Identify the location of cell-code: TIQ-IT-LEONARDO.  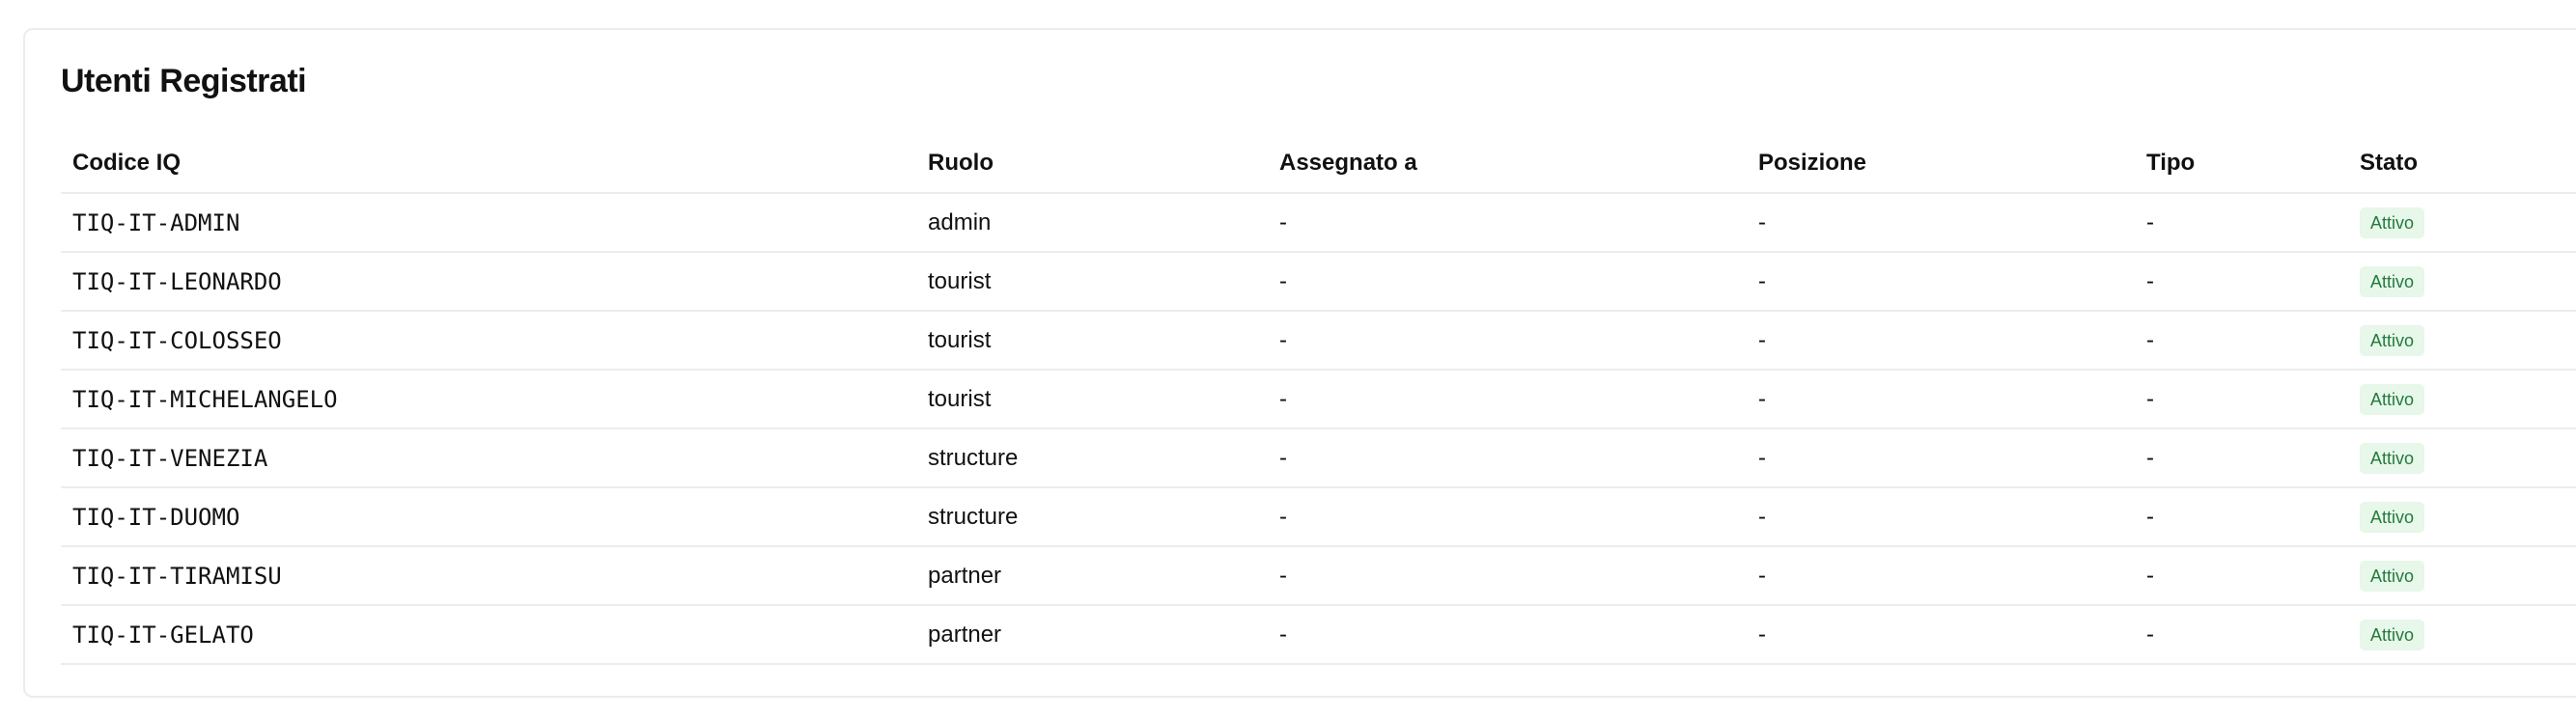
(489, 282).